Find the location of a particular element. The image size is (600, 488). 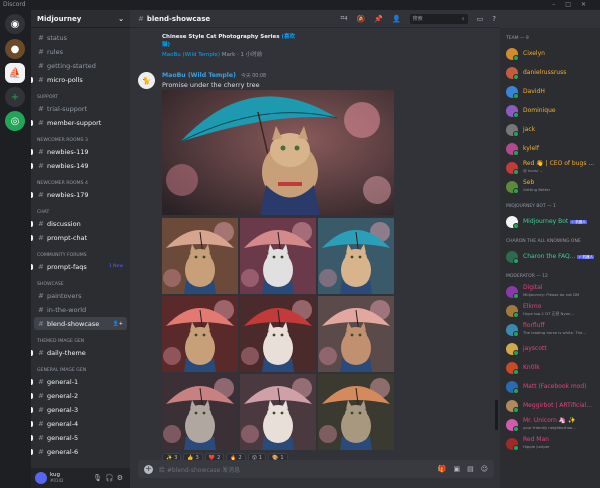

channel-item-general-6: # general-6 is located at coordinates (79, 451).